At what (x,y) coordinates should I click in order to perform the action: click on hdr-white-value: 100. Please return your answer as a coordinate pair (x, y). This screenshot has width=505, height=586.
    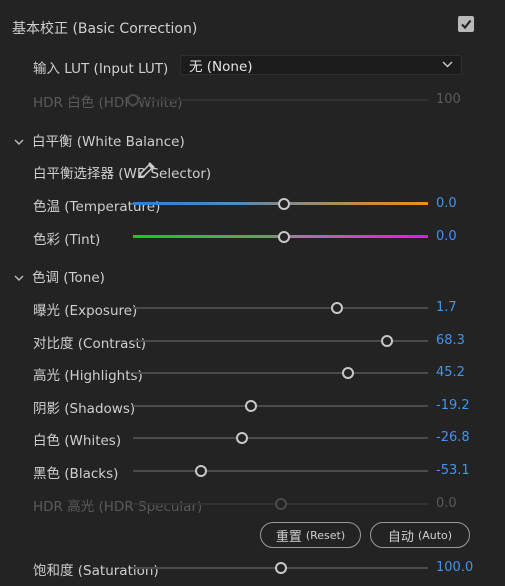
    Looking at the image, I should click on (448, 99).